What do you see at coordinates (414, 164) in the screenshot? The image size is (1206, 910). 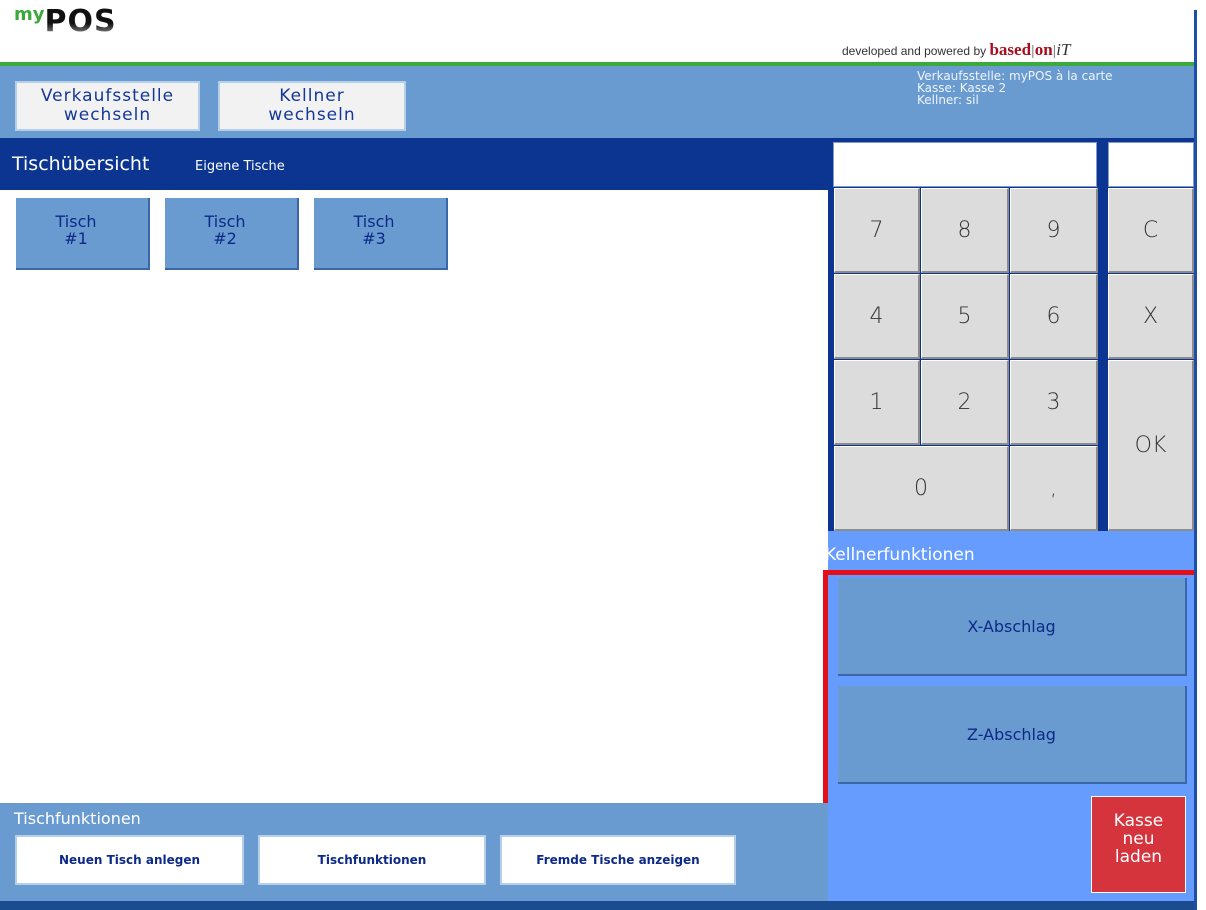 I see `overview-title-bar: Tischübersicht Eigene Tische` at bounding box center [414, 164].